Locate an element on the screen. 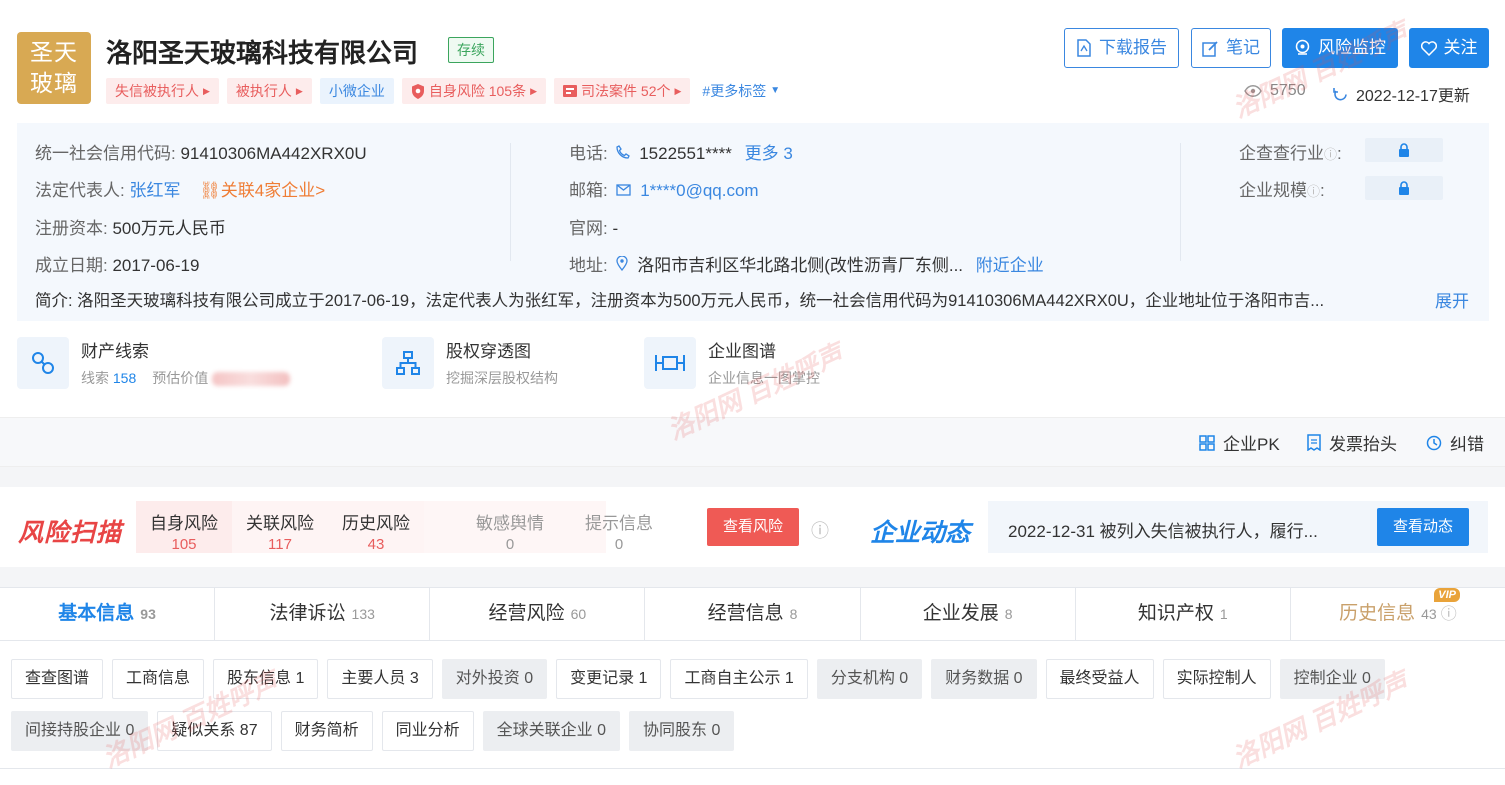  receipt-icon is located at coordinates (1314, 442).